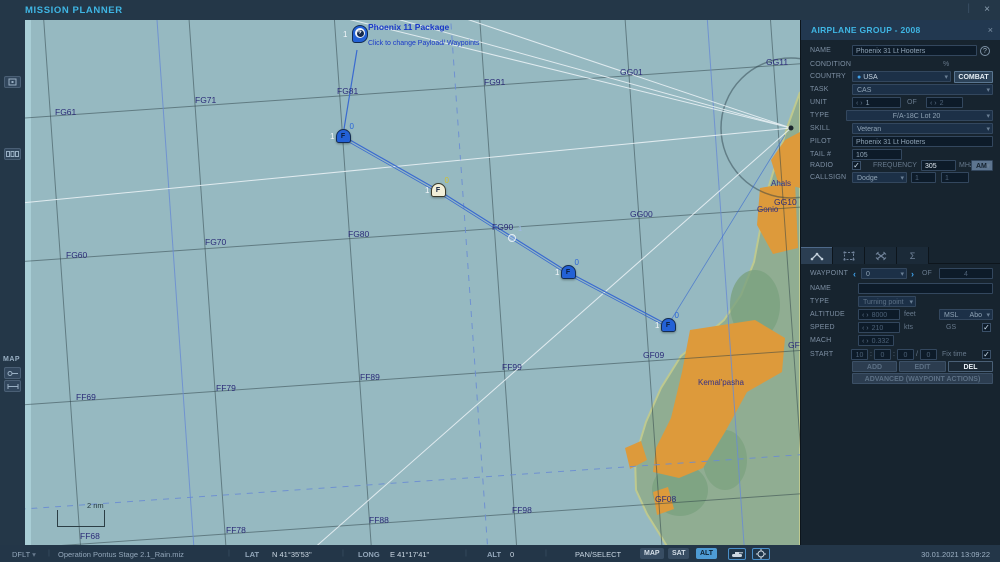 The height and width of the screenshot is (562, 1000). What do you see at coordinates (986, 327) in the screenshot?
I see `gs-checkbox: ✓` at bounding box center [986, 327].